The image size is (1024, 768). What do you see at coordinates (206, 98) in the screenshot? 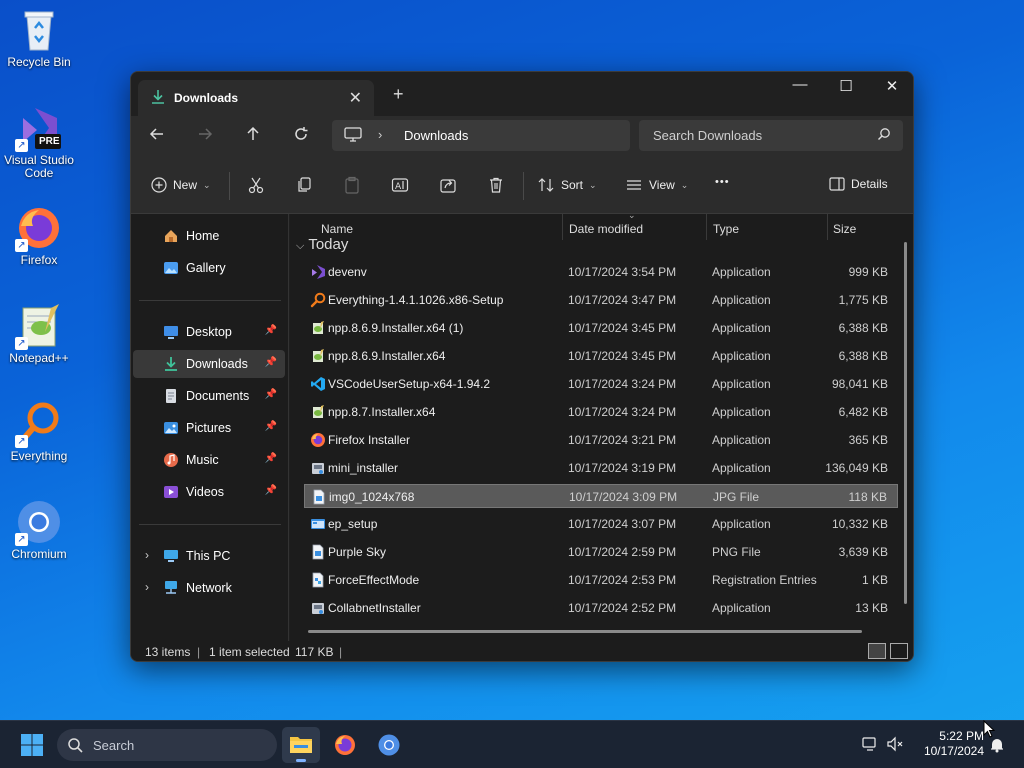
I see `tab-title: Downloads` at bounding box center [206, 98].